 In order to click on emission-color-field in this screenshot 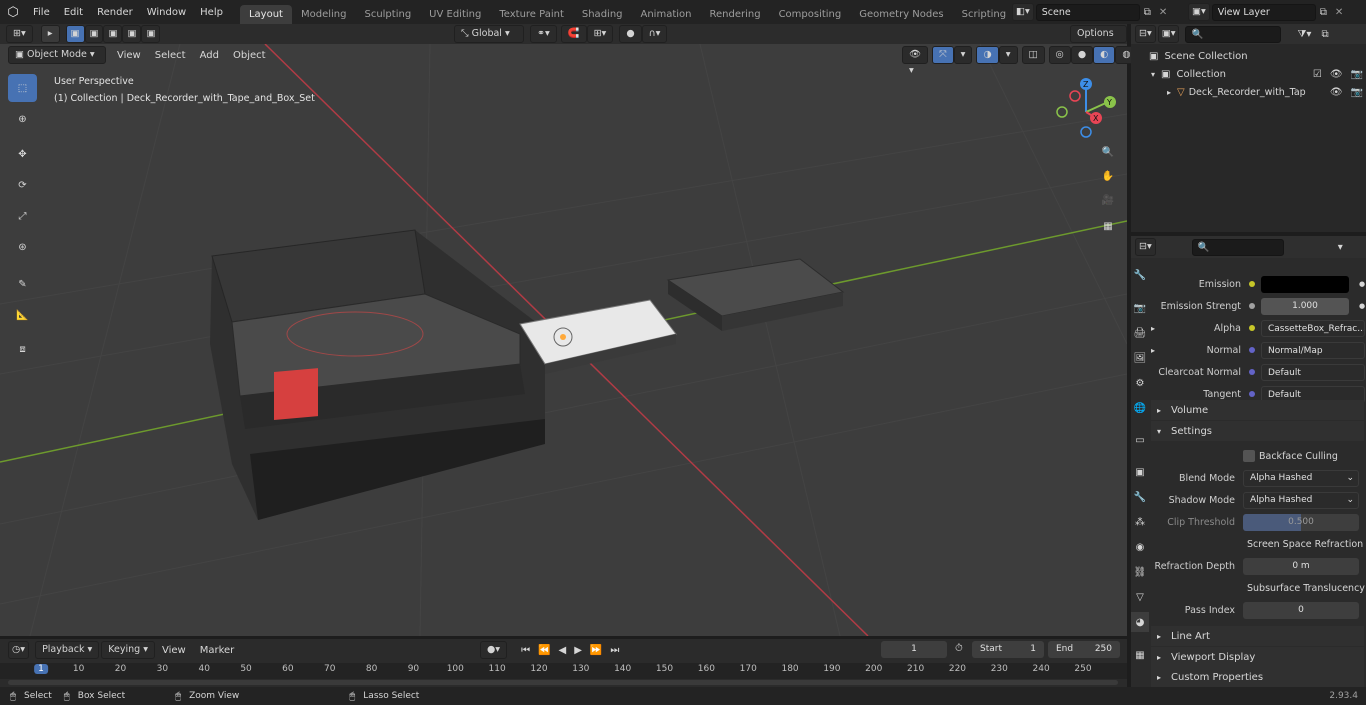, I will do `click(1305, 284)`.